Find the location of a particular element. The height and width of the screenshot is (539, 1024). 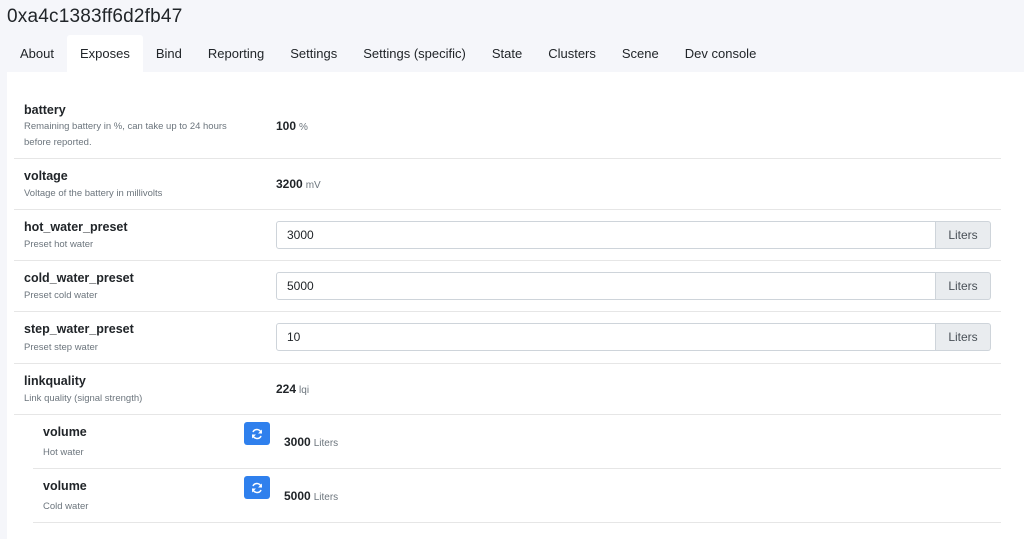

expose-value: 5000 Liters is located at coordinates (311, 496).